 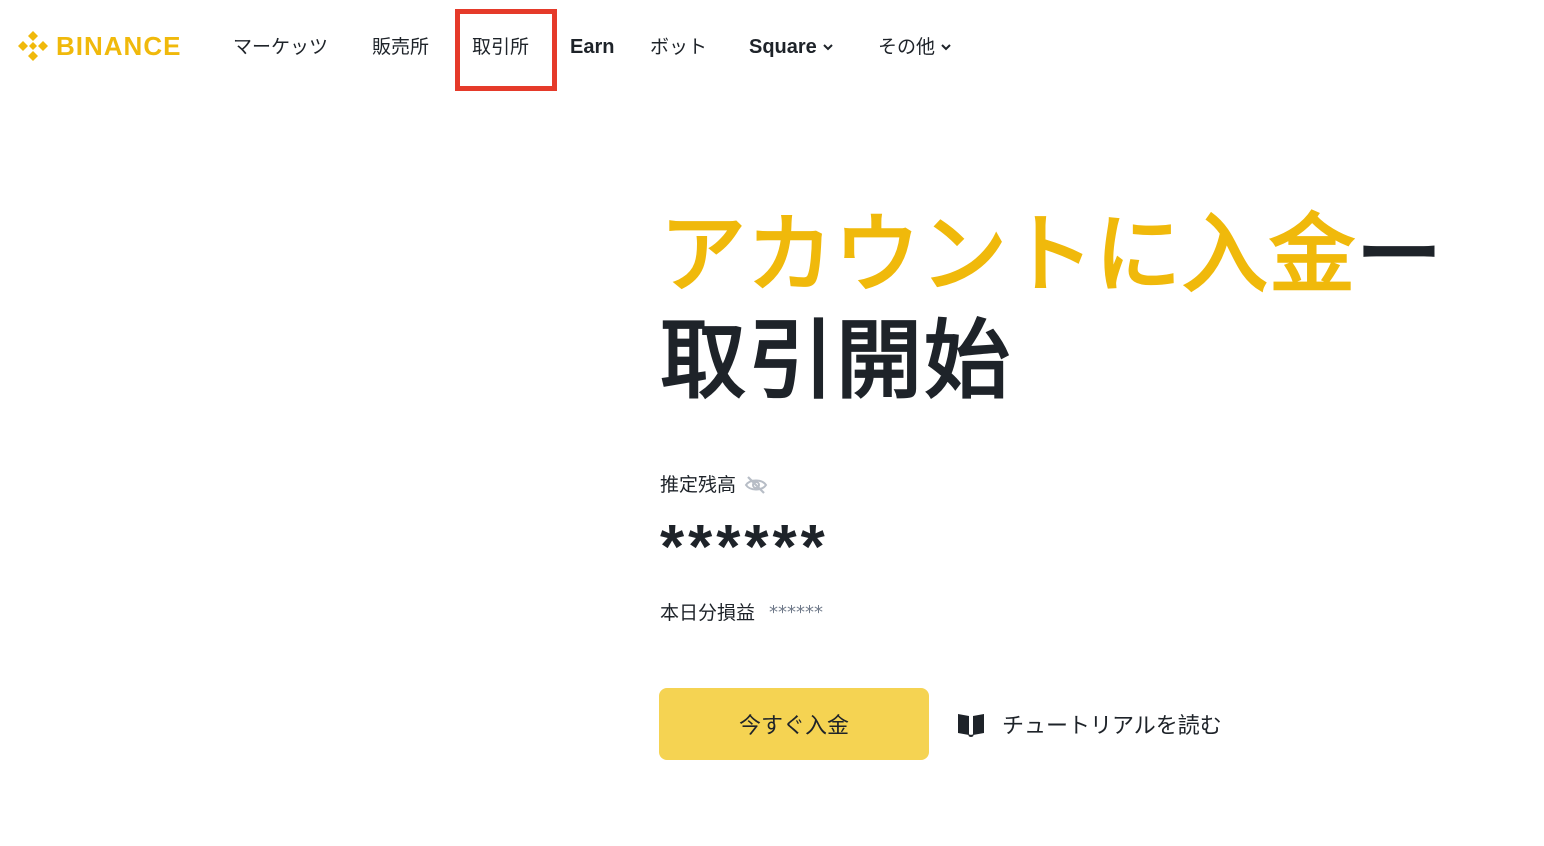 What do you see at coordinates (678, 47) in the screenshot?
I see `nav-item-bot: ボット` at bounding box center [678, 47].